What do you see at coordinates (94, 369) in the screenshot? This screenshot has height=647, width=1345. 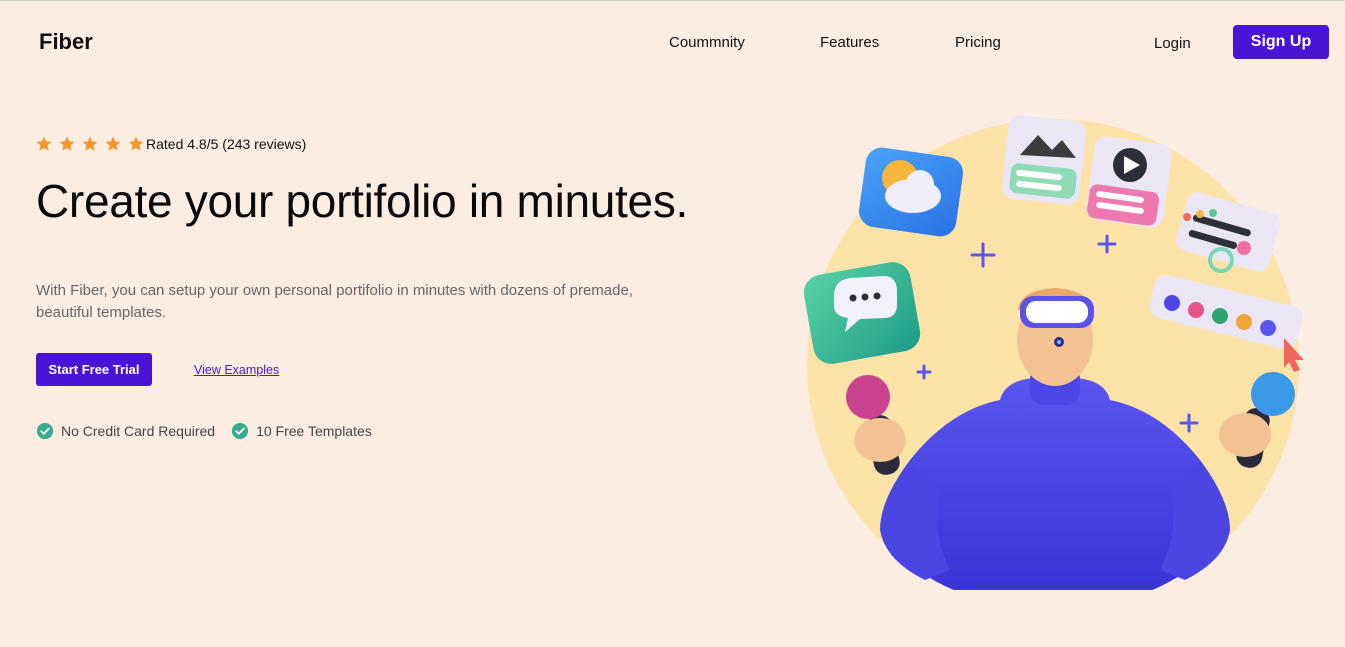 I see `start-free-trial-button: Start Free Trial` at bounding box center [94, 369].